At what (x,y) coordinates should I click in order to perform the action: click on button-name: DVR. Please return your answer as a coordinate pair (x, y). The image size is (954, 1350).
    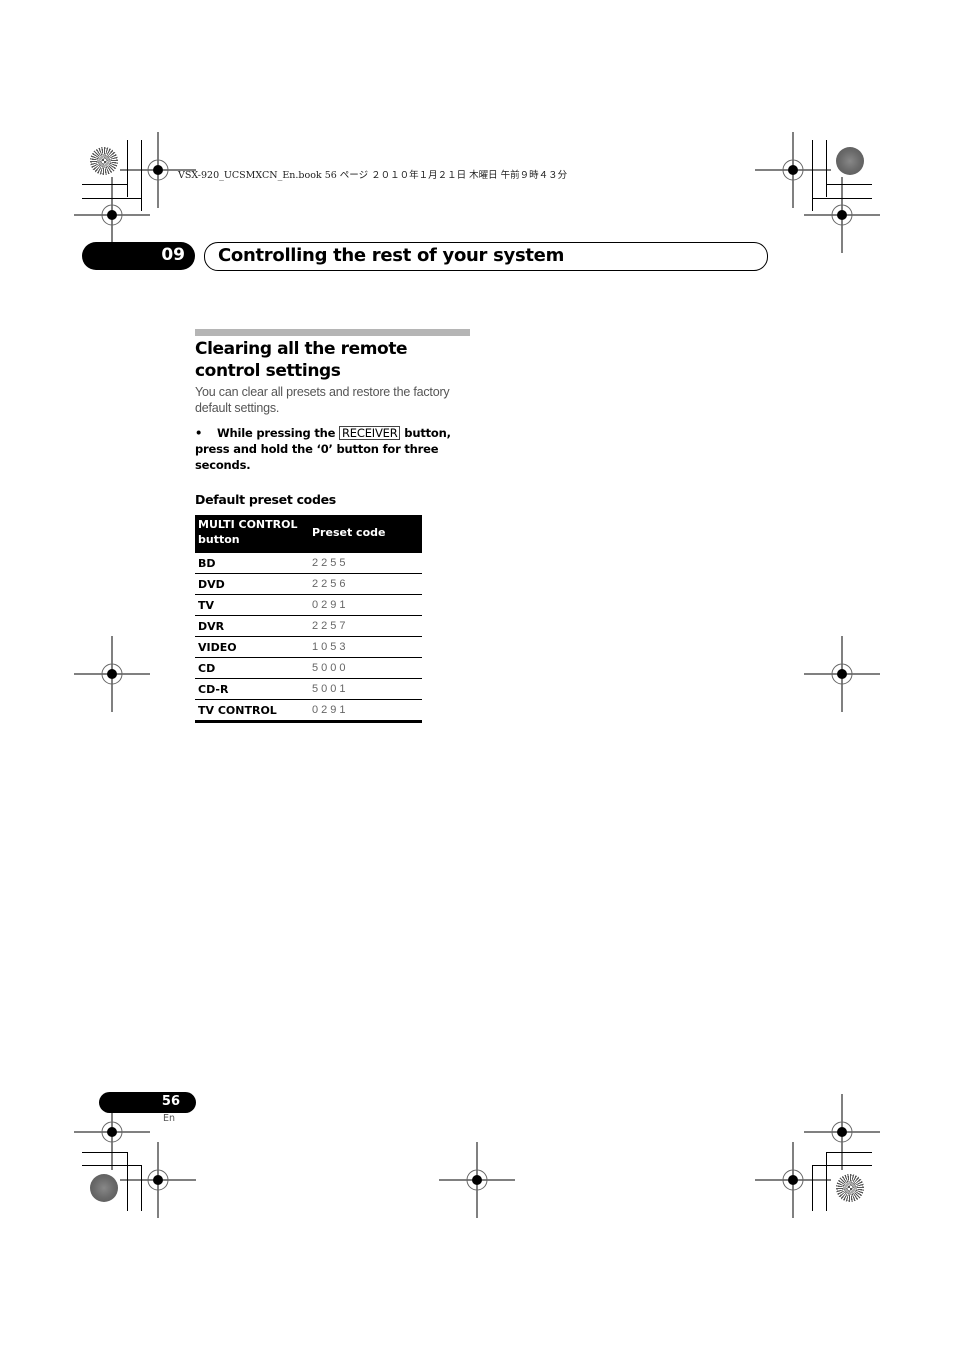
    Looking at the image, I should click on (252, 626).